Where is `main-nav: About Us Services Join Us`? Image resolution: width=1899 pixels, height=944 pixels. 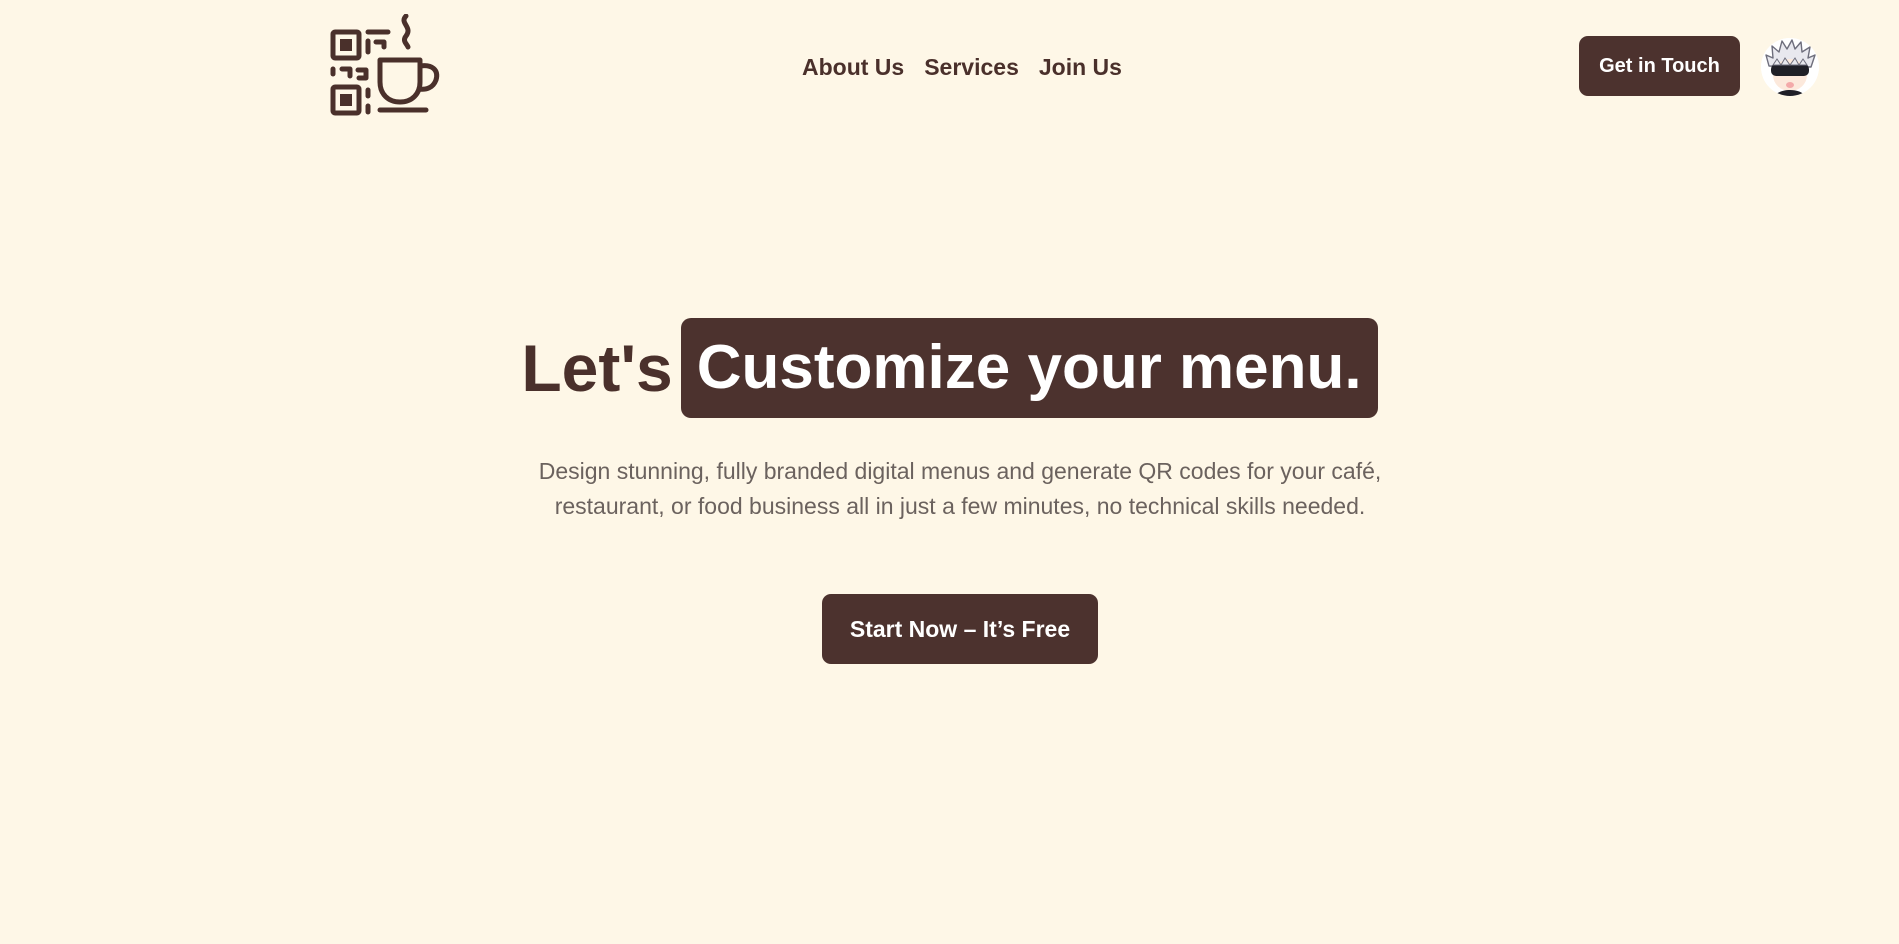 main-nav: About Us Services Join Us is located at coordinates (962, 67).